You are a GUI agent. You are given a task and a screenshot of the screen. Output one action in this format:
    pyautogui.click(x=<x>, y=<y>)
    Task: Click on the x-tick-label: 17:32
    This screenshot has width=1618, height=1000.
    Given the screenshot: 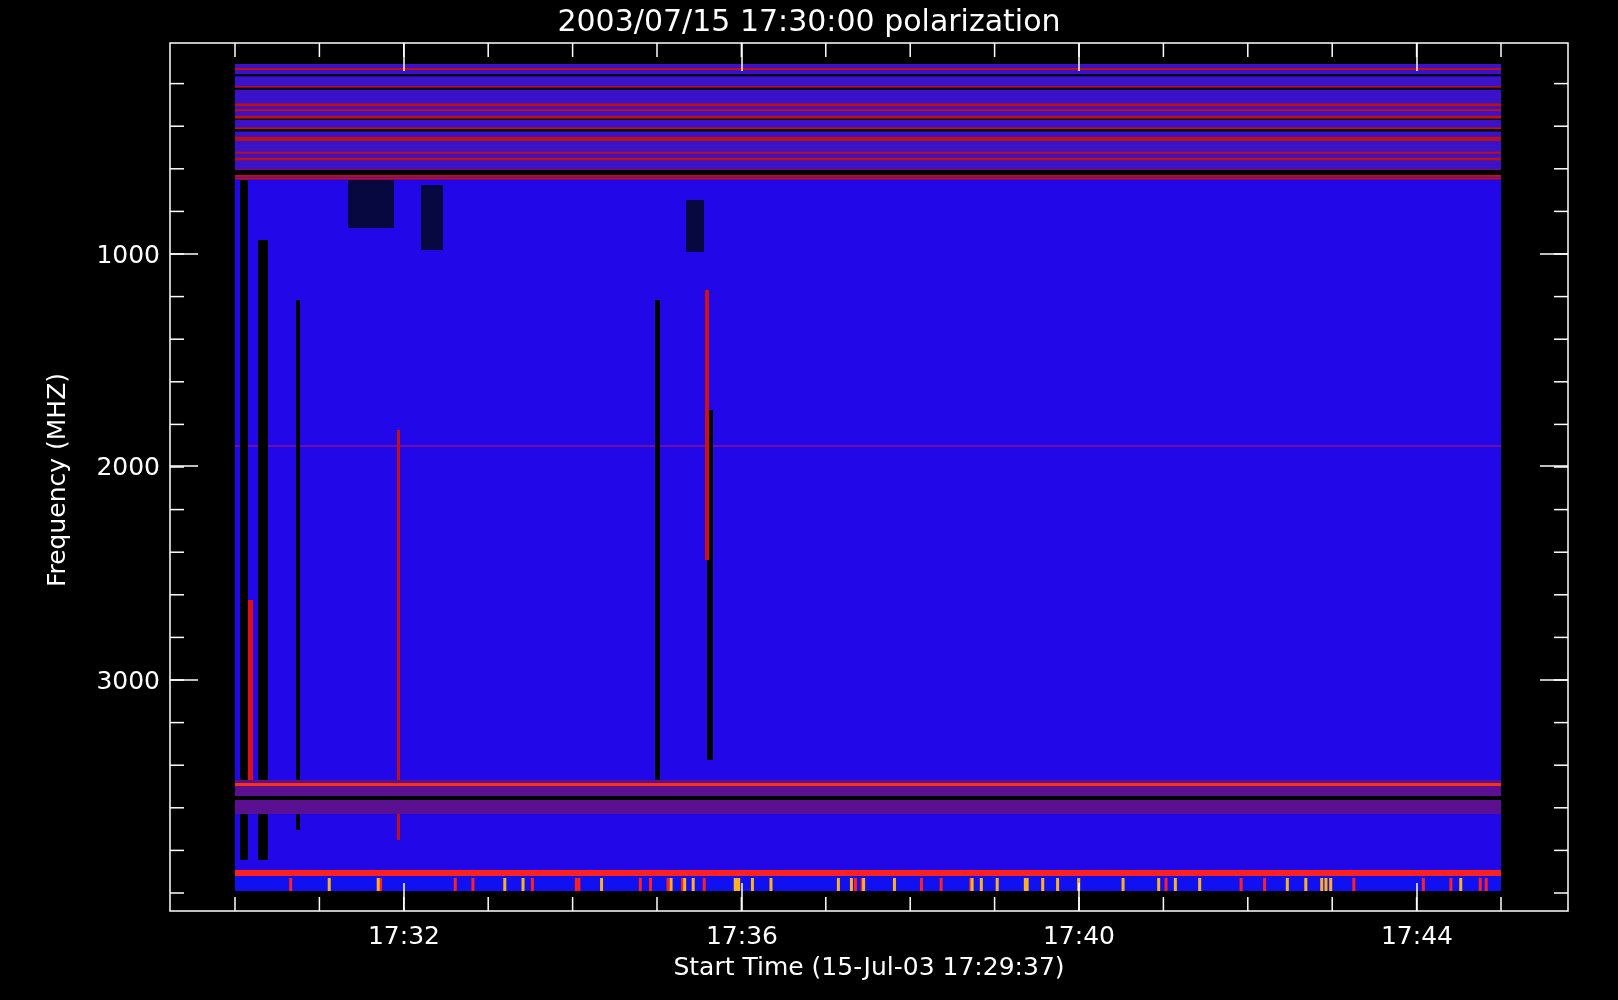 What is the action you would take?
    pyautogui.click(x=404, y=935)
    